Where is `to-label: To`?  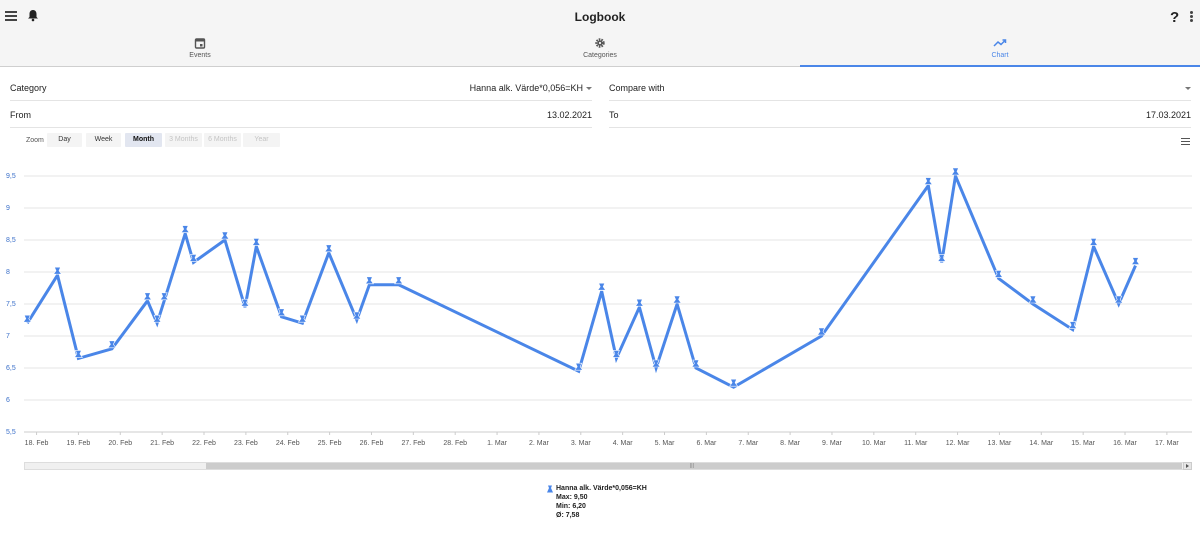 to-label: To is located at coordinates (614, 115).